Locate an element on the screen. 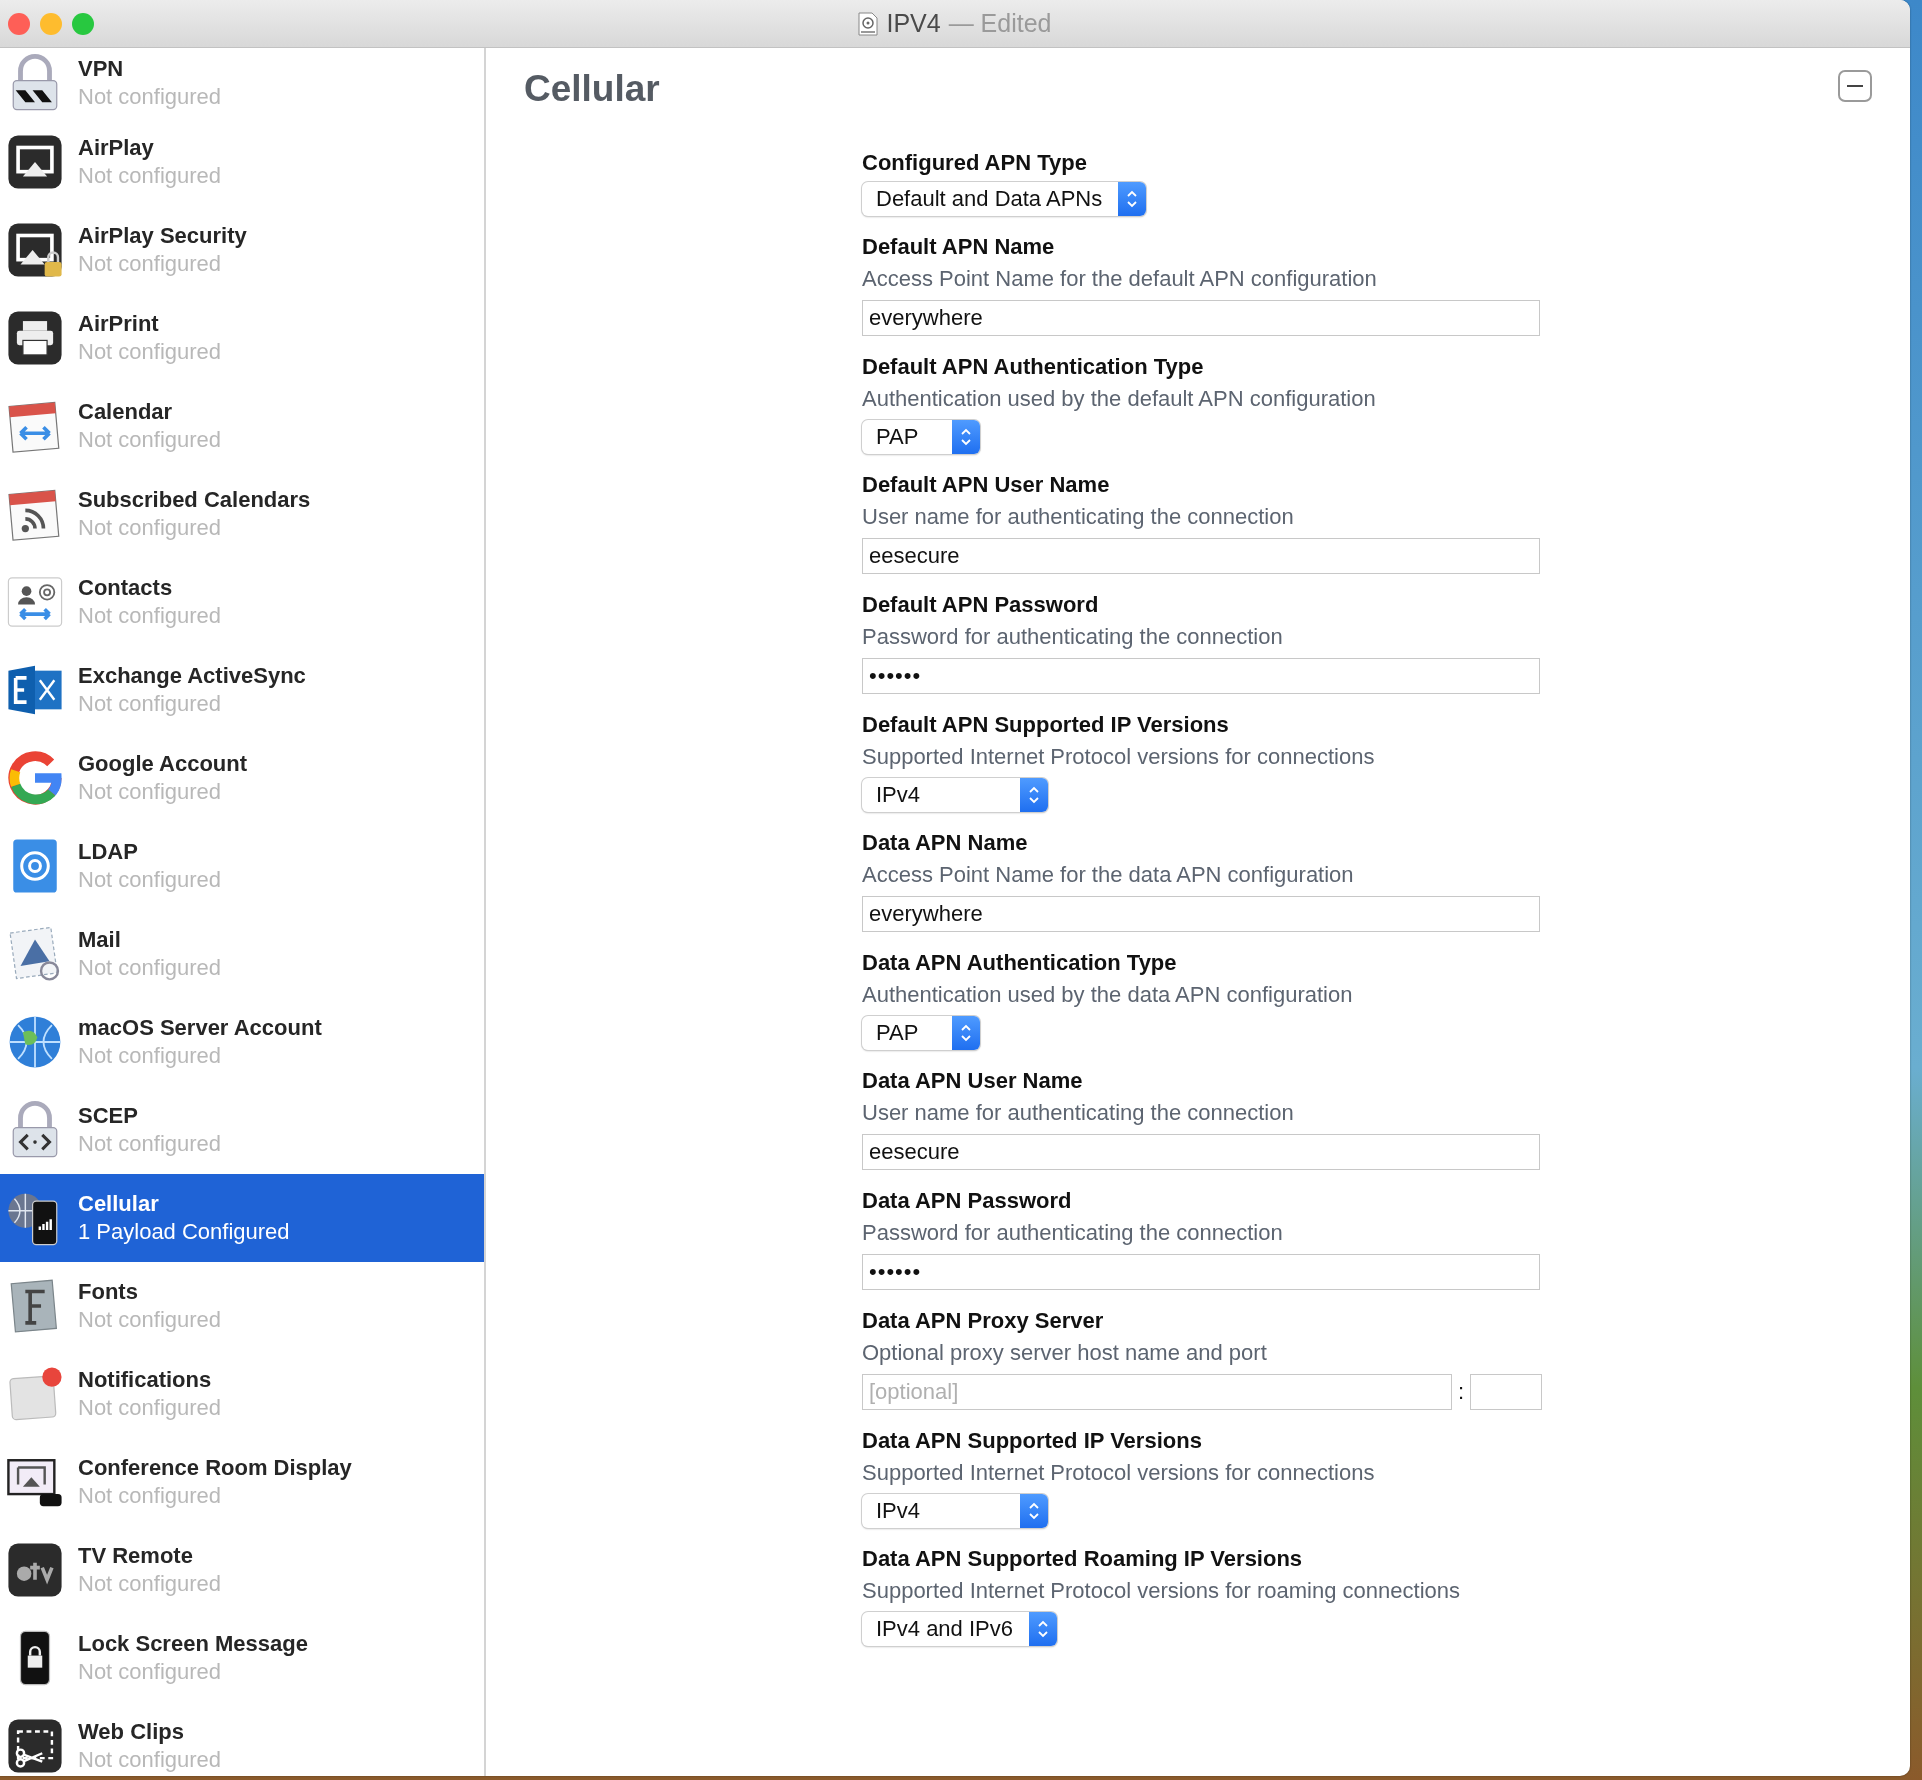  sidebar-item: Exchange ActiveSync Not configured is located at coordinates (242, 690).